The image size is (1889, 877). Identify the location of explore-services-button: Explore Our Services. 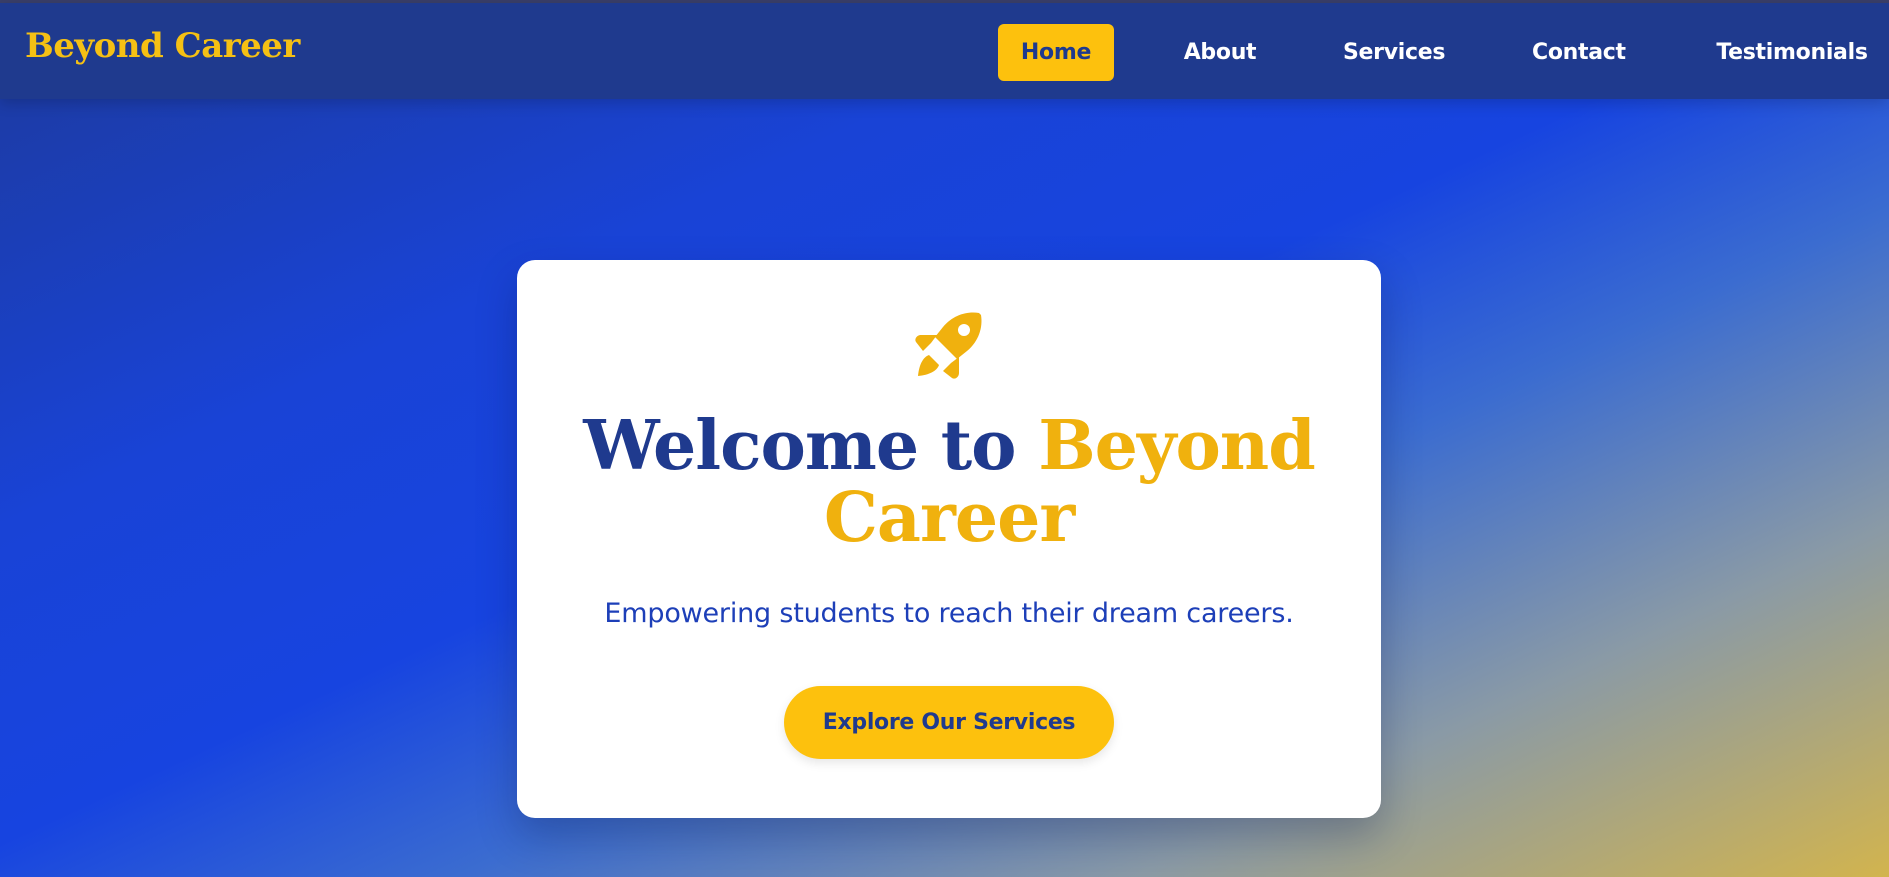
(949, 722).